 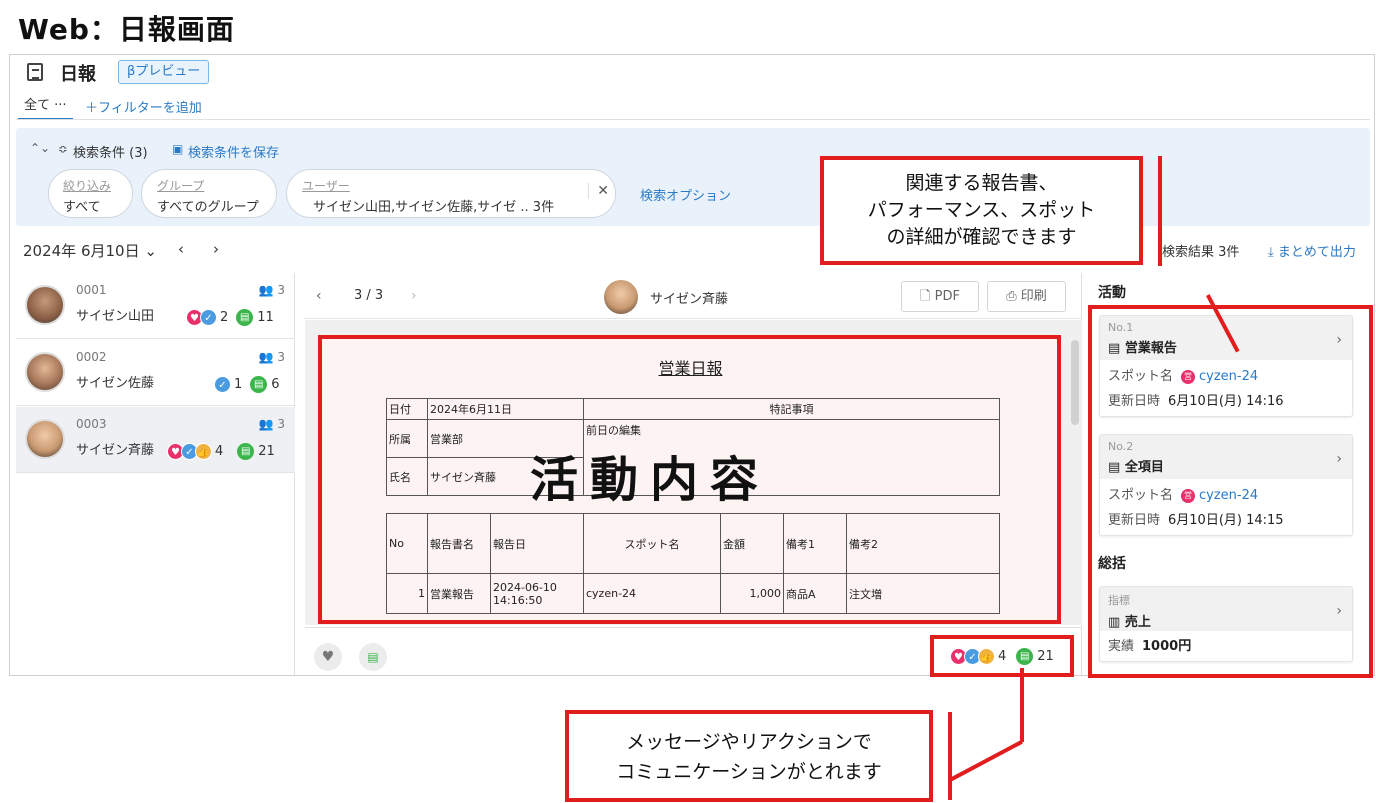 I want to click on next-date-button: ›, so click(x=216, y=249).